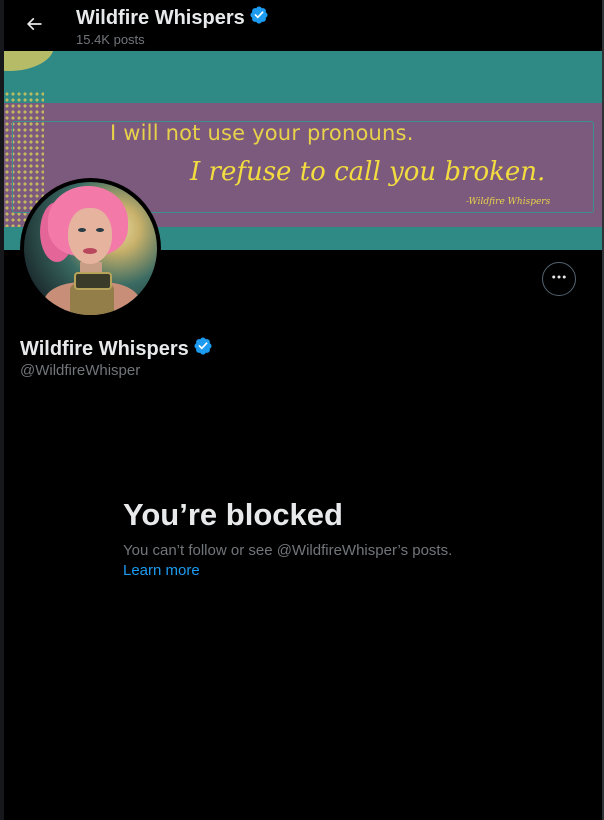 This screenshot has width=604, height=820. Describe the element at coordinates (80, 370) in the screenshot. I see `profile-handle: @WildfireWhisper` at that location.